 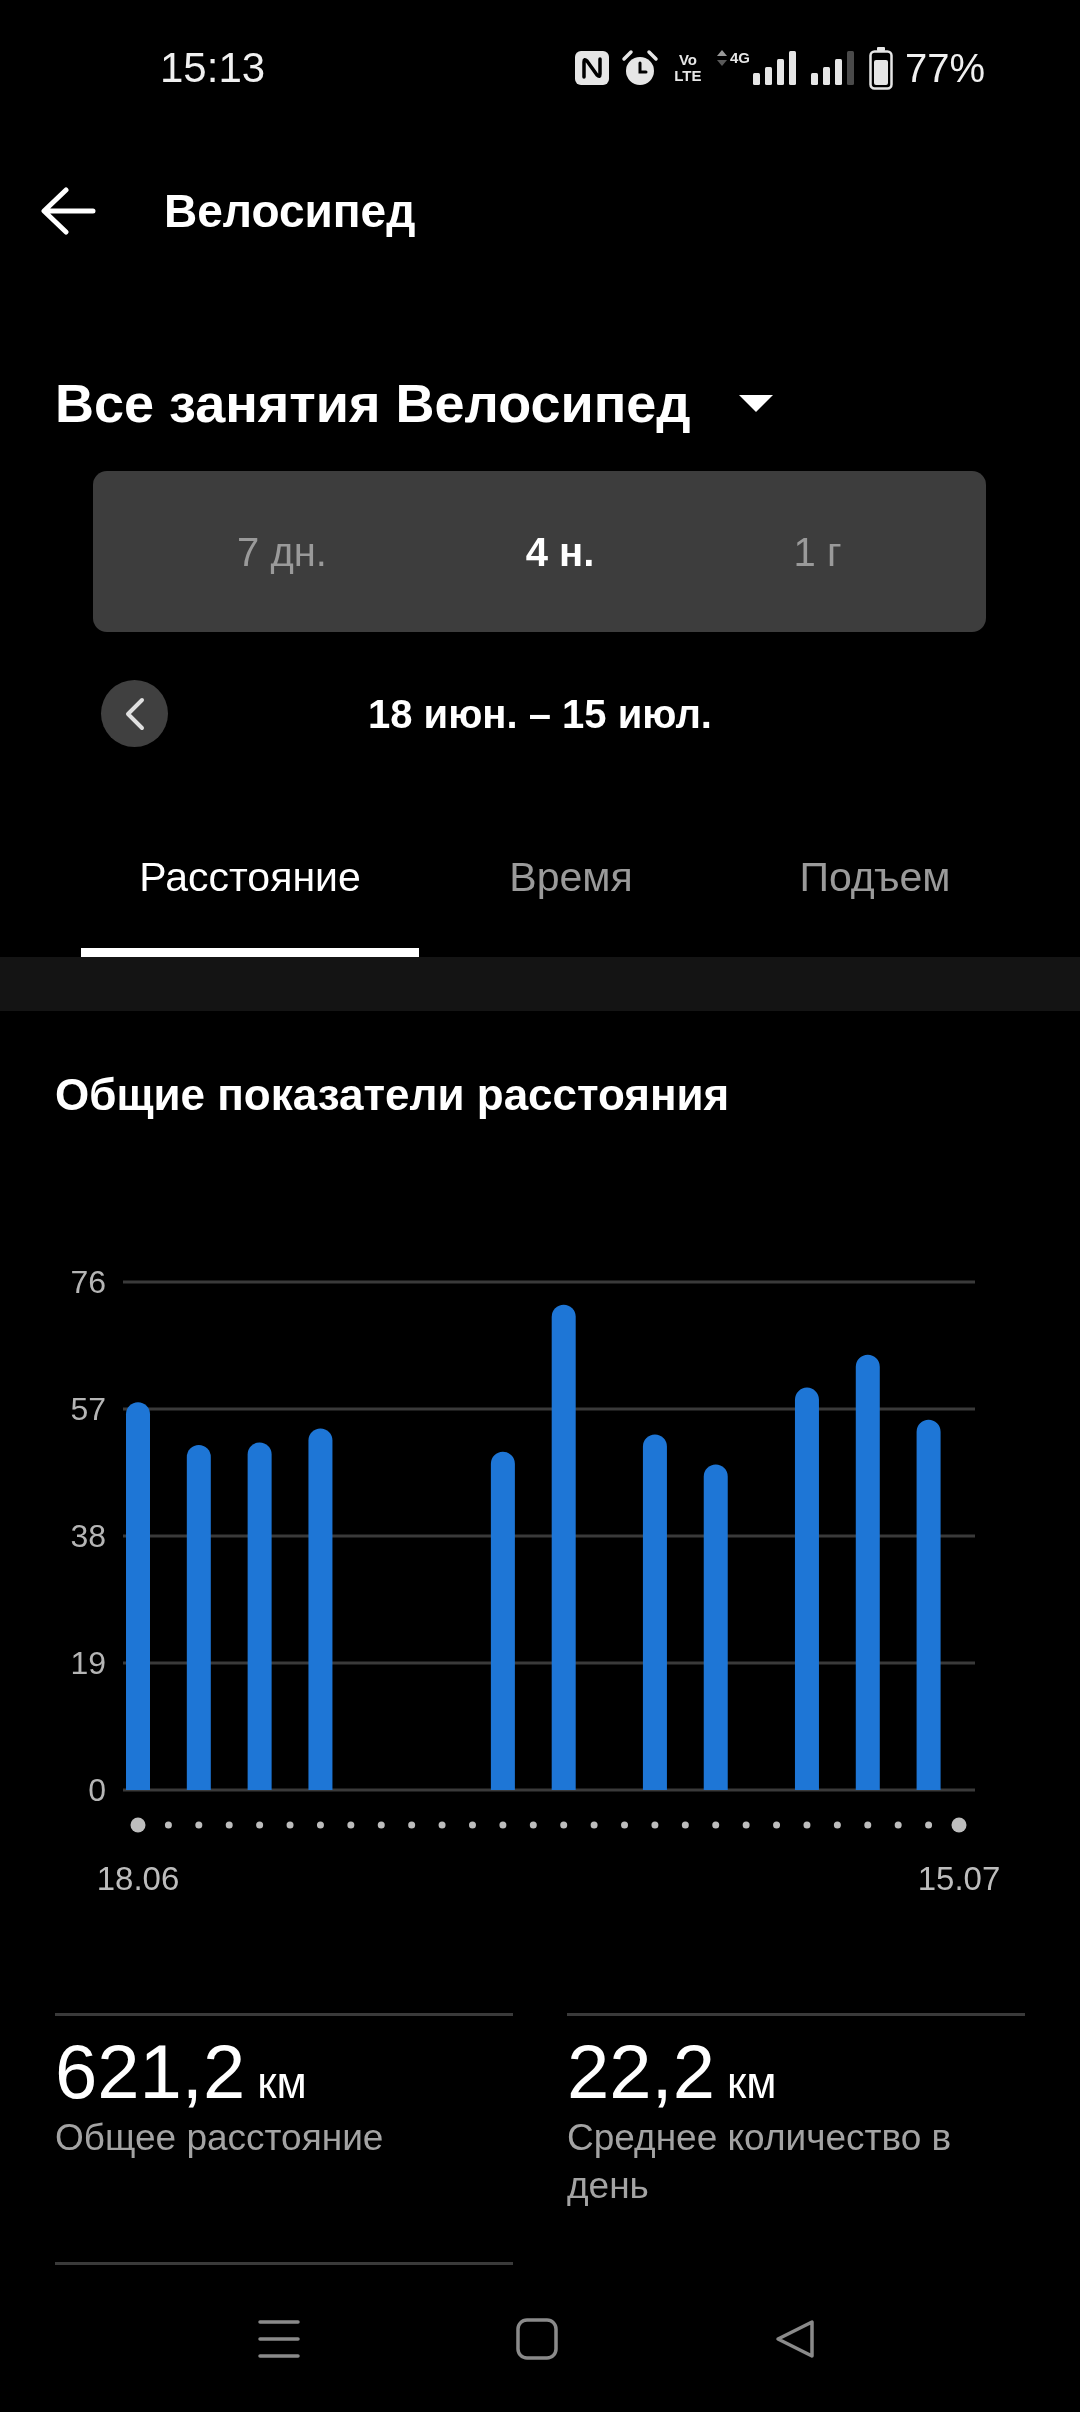 I want to click on y-axis-label: 0, so click(x=97, y=1790).